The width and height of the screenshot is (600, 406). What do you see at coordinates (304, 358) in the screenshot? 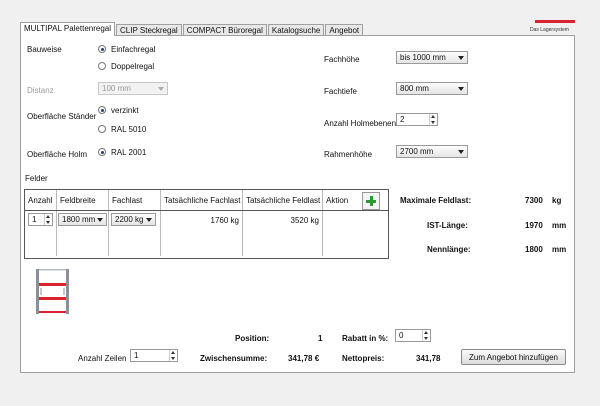
I see `zwischensumme-value: 341,78 €` at bounding box center [304, 358].